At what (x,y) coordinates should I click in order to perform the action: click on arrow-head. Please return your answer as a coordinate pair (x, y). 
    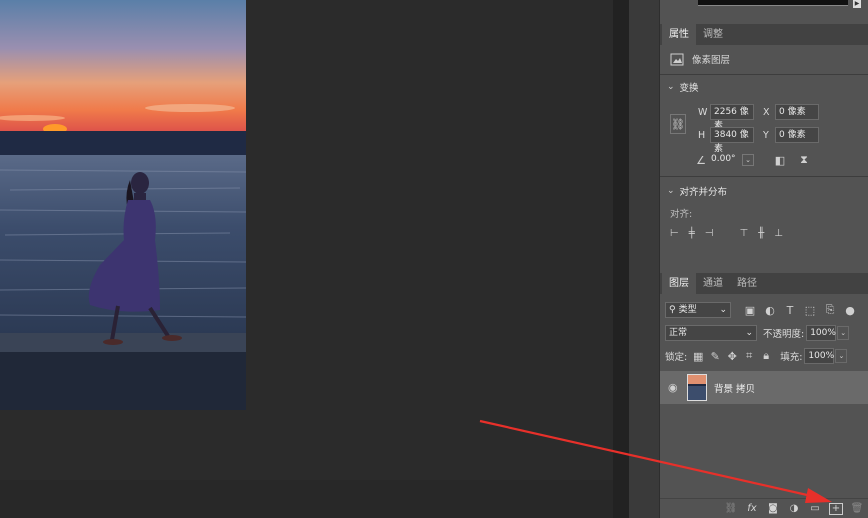
    Looking at the image, I should click on (818, 495).